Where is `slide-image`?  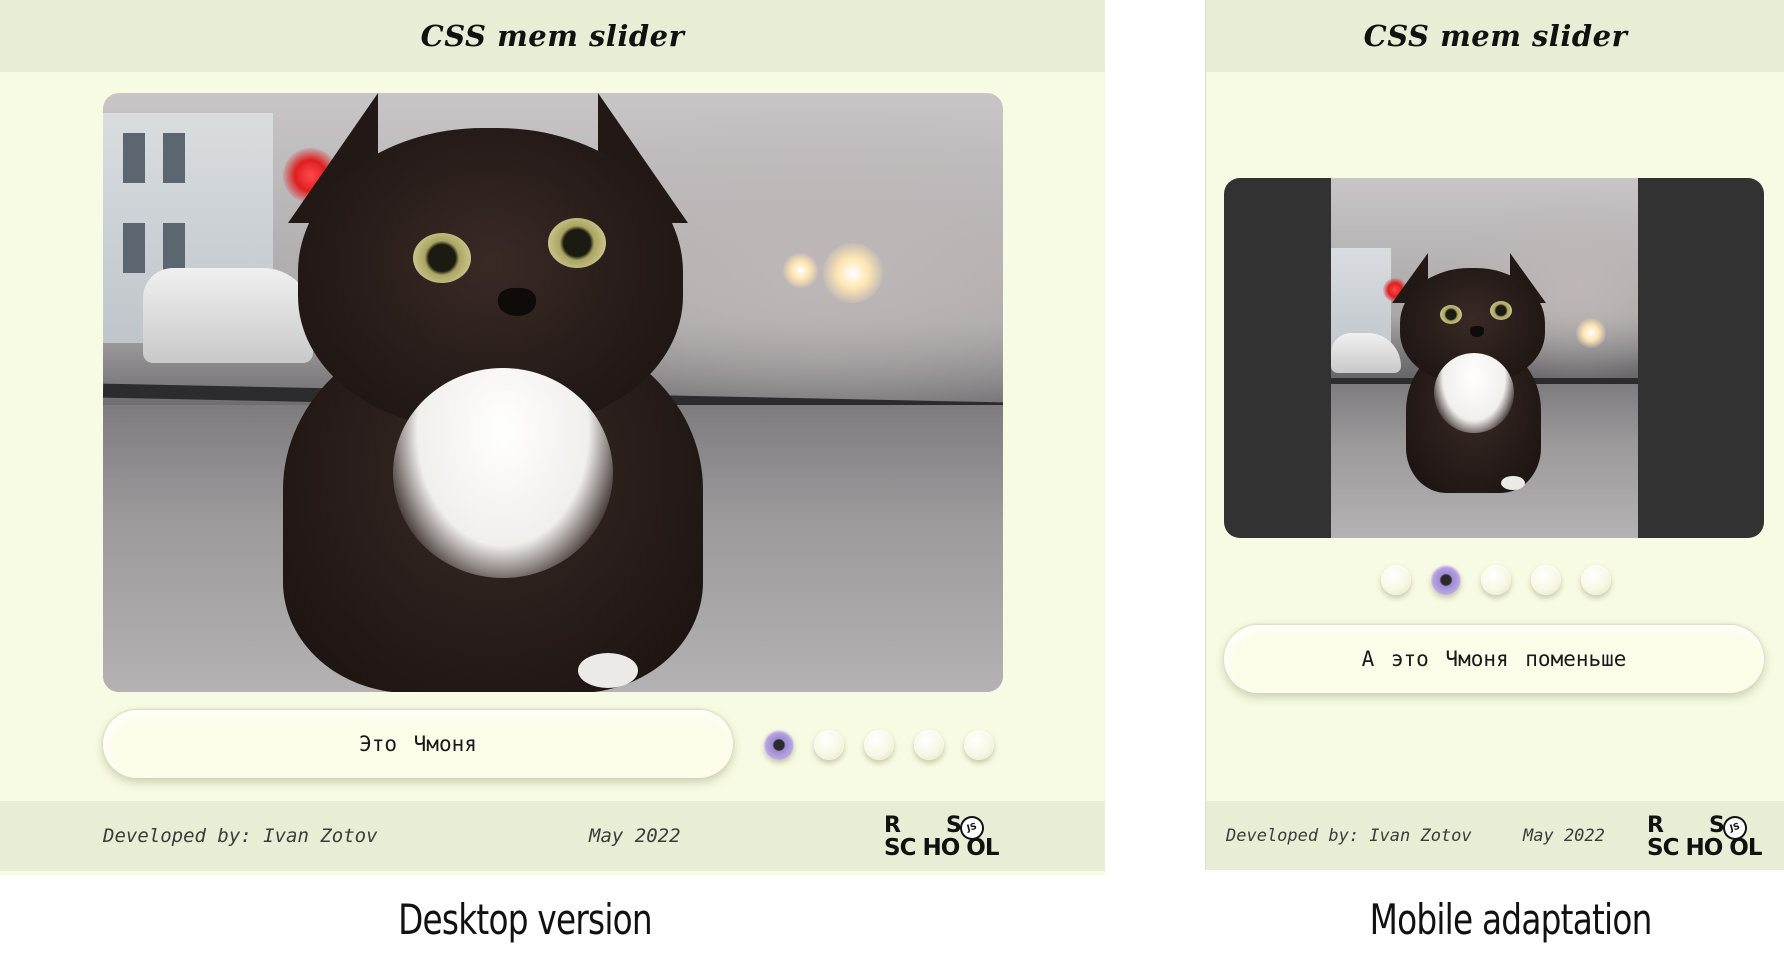
slide-image is located at coordinates (1484, 358).